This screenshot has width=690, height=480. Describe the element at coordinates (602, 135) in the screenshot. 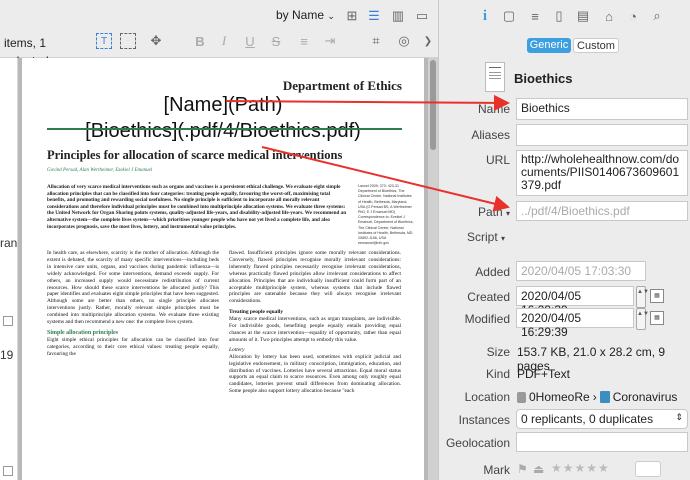

I see `aliases-field` at that location.